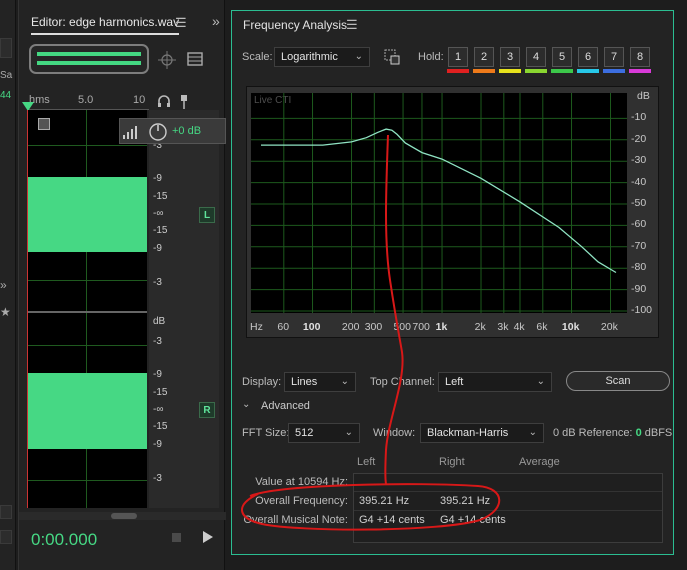 This screenshot has width=687, height=570. I want to click on x-axis-unit: Hz, so click(256, 327).